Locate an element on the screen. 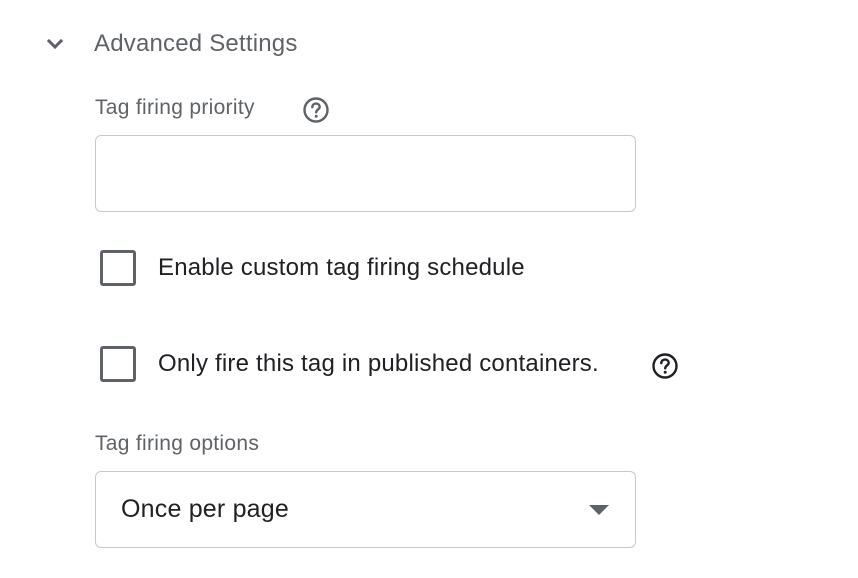 The image size is (858, 578). advanced-settings-header: Advanced Settings is located at coordinates (168, 44).